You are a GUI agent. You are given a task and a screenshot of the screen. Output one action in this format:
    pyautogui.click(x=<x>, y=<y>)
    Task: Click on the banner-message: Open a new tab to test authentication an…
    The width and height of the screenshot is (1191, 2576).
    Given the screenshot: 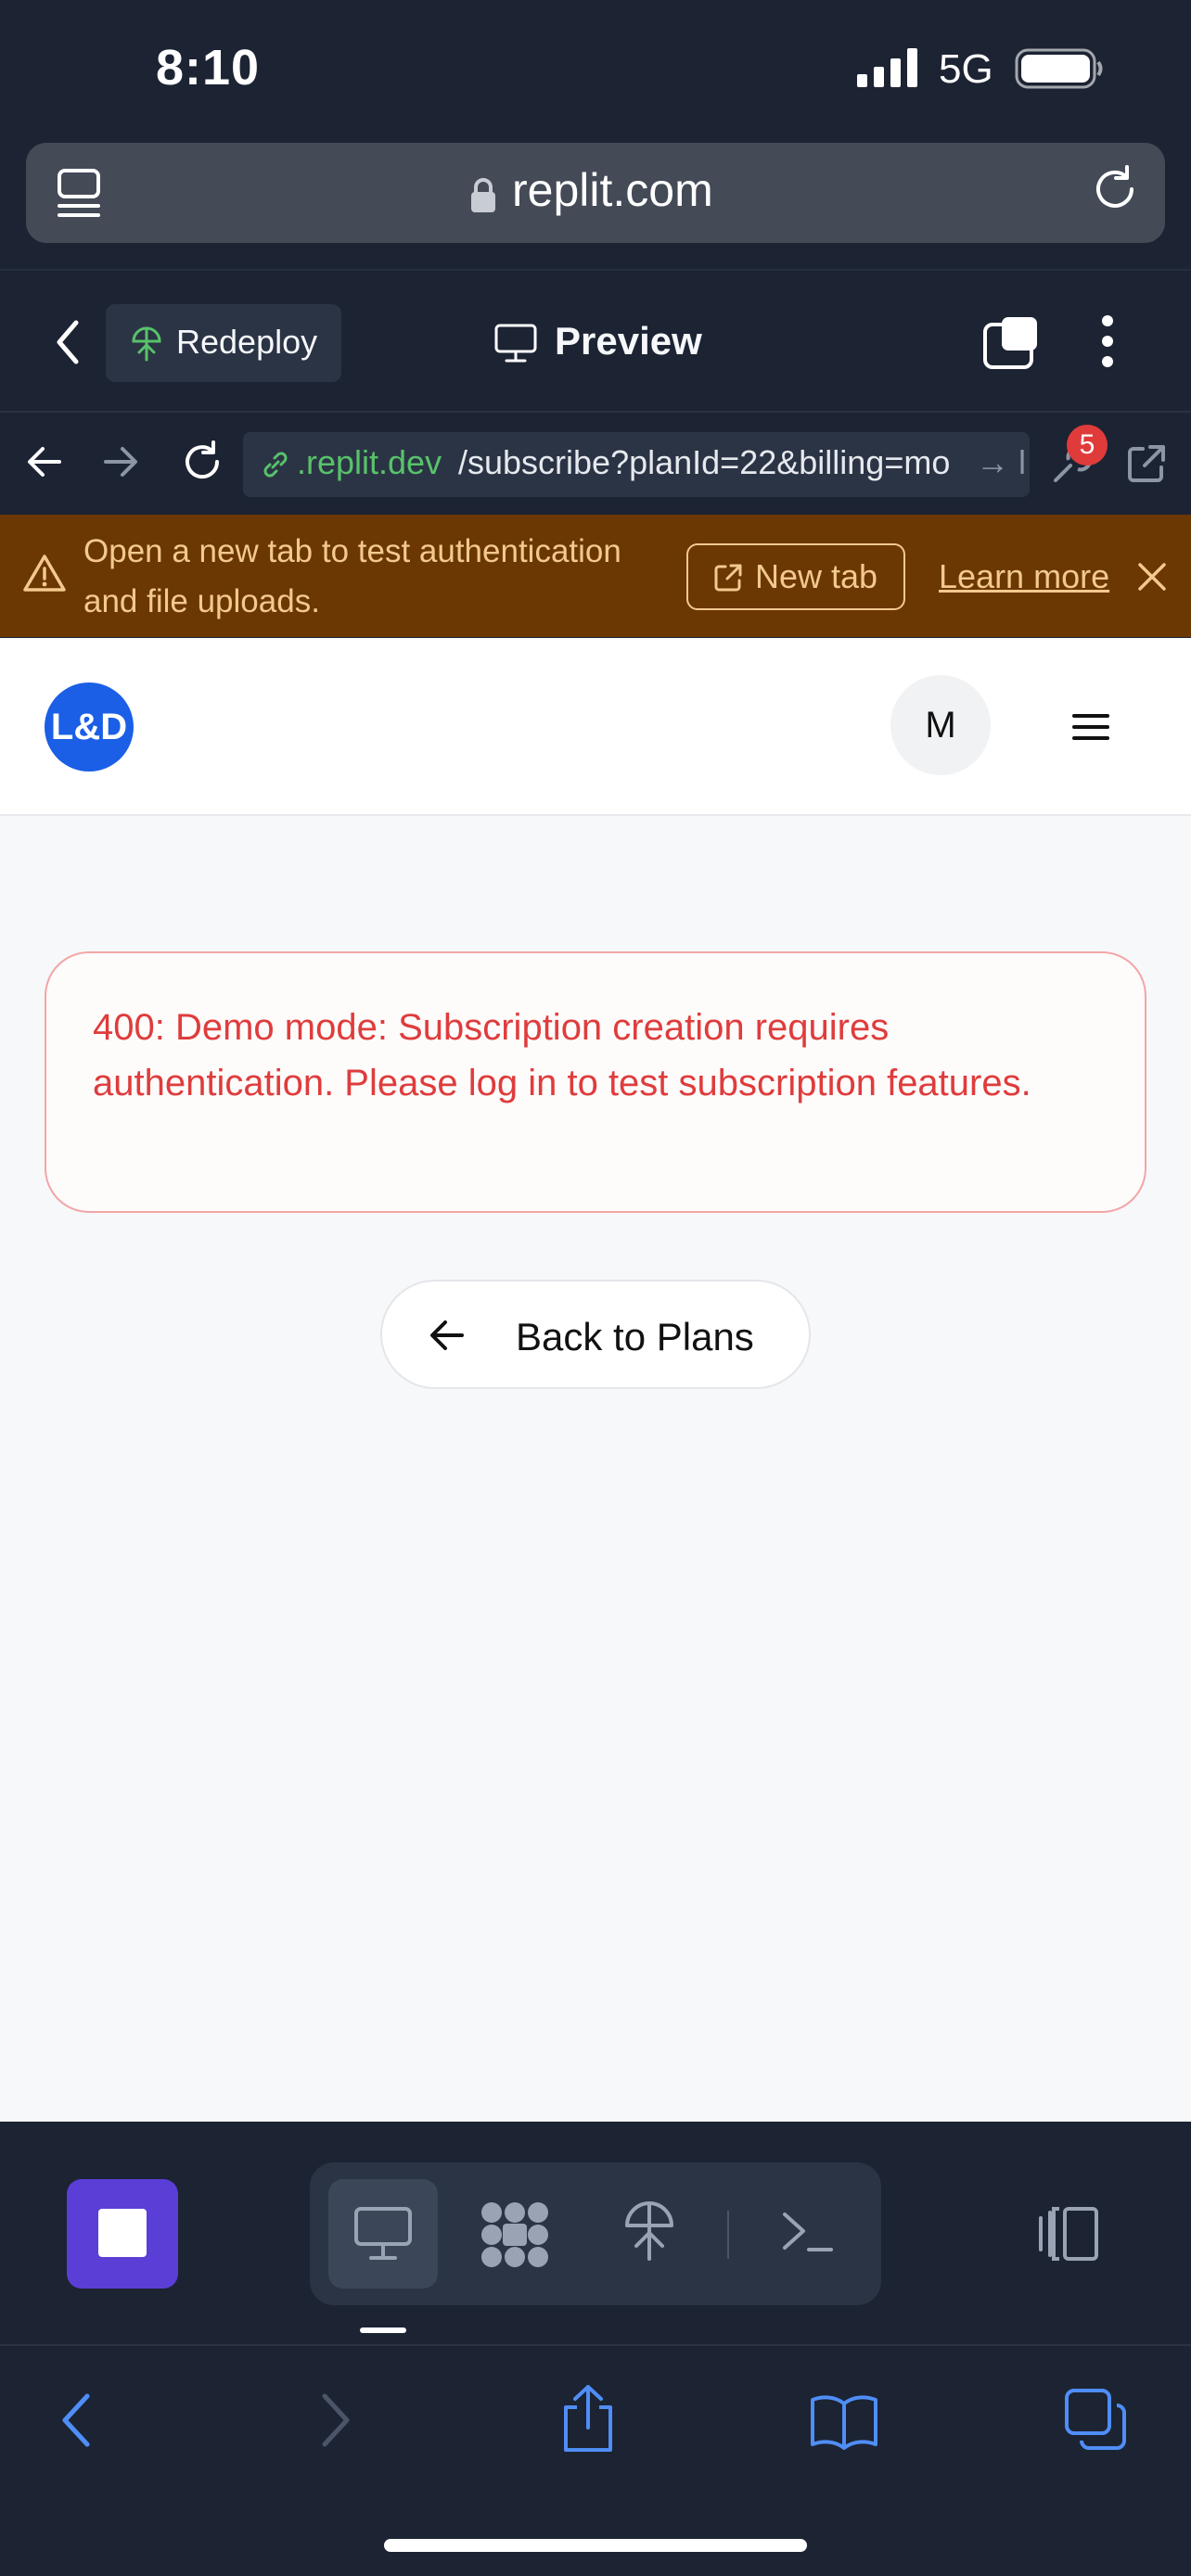 What is the action you would take?
    pyautogui.click(x=352, y=576)
    